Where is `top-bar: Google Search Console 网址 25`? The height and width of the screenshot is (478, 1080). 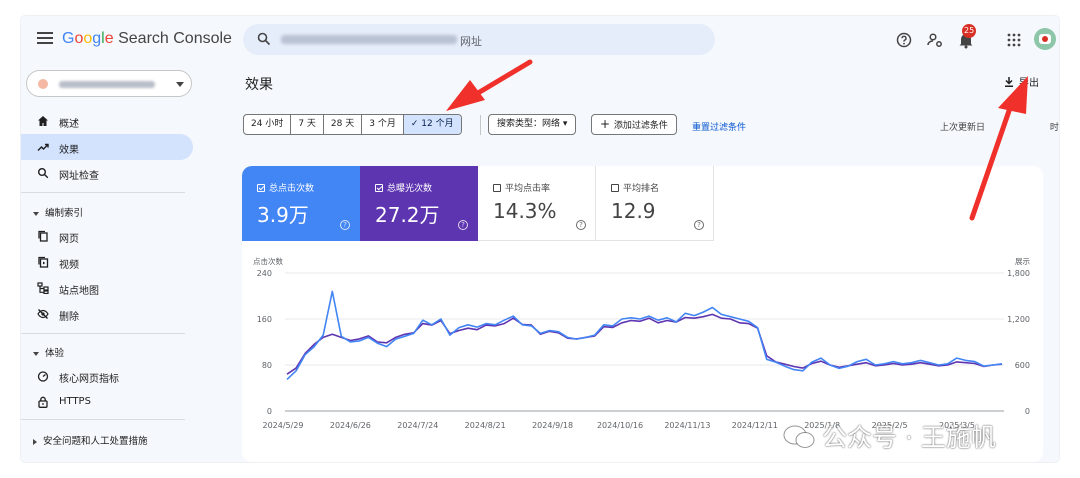 top-bar: Google Search Console 网址 25 is located at coordinates (540, 40).